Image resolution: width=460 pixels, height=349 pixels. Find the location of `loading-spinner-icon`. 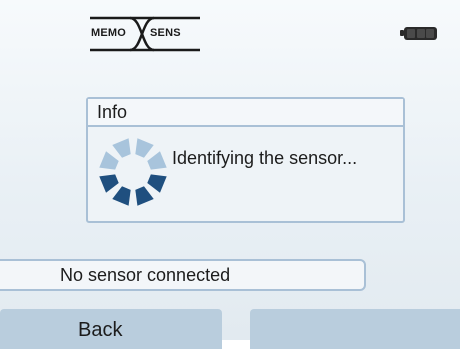

loading-spinner-icon is located at coordinates (133, 172).